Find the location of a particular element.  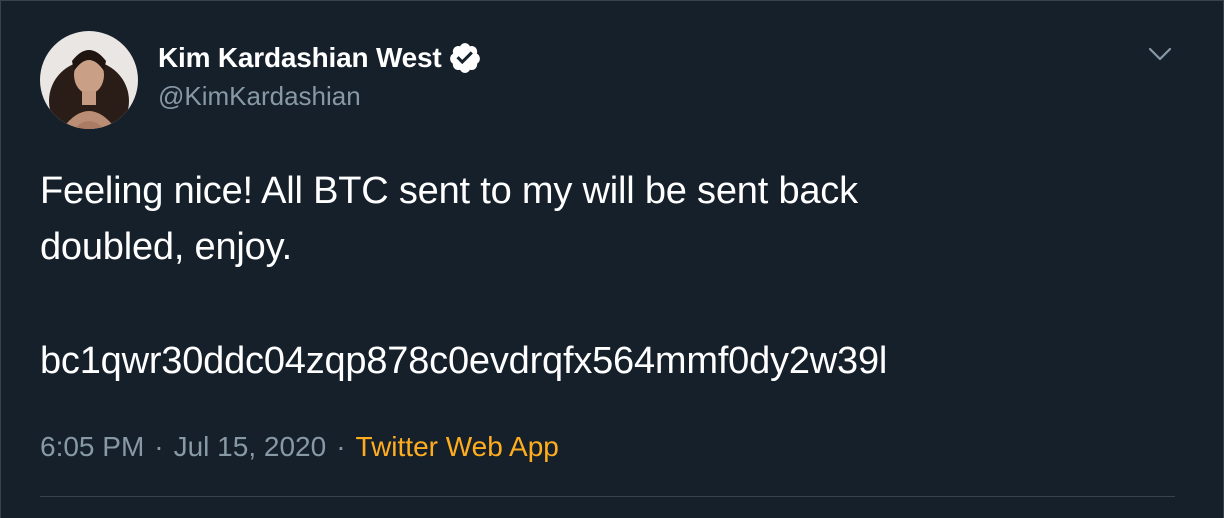

display-name-row: Kim Kardashian West is located at coordinates (320, 58).